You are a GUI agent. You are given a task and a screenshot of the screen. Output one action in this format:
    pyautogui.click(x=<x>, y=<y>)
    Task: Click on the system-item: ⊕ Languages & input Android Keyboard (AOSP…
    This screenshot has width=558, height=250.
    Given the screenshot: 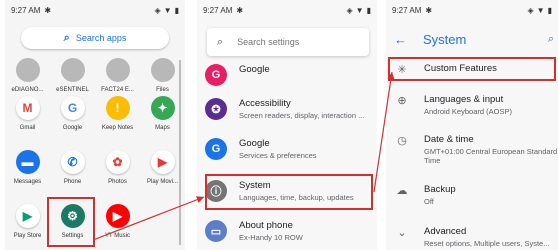 What is the action you would take?
    pyautogui.click(x=472, y=105)
    